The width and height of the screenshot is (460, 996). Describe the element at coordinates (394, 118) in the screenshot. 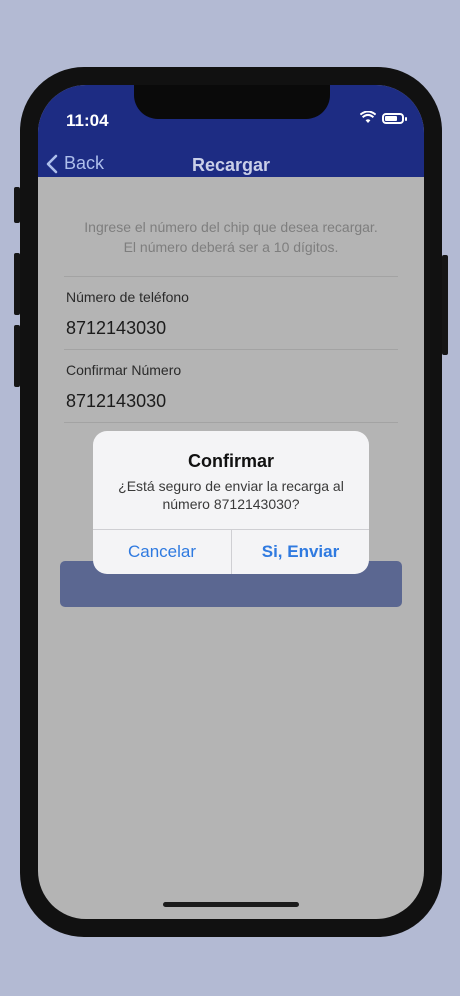

I see `battery-icon` at that location.